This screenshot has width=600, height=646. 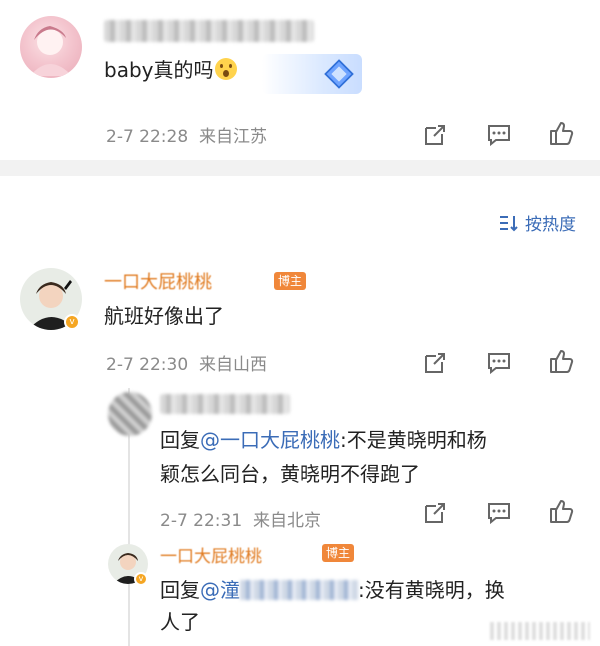 I want to click on shocked-face-emoji, so click(x=226, y=69).